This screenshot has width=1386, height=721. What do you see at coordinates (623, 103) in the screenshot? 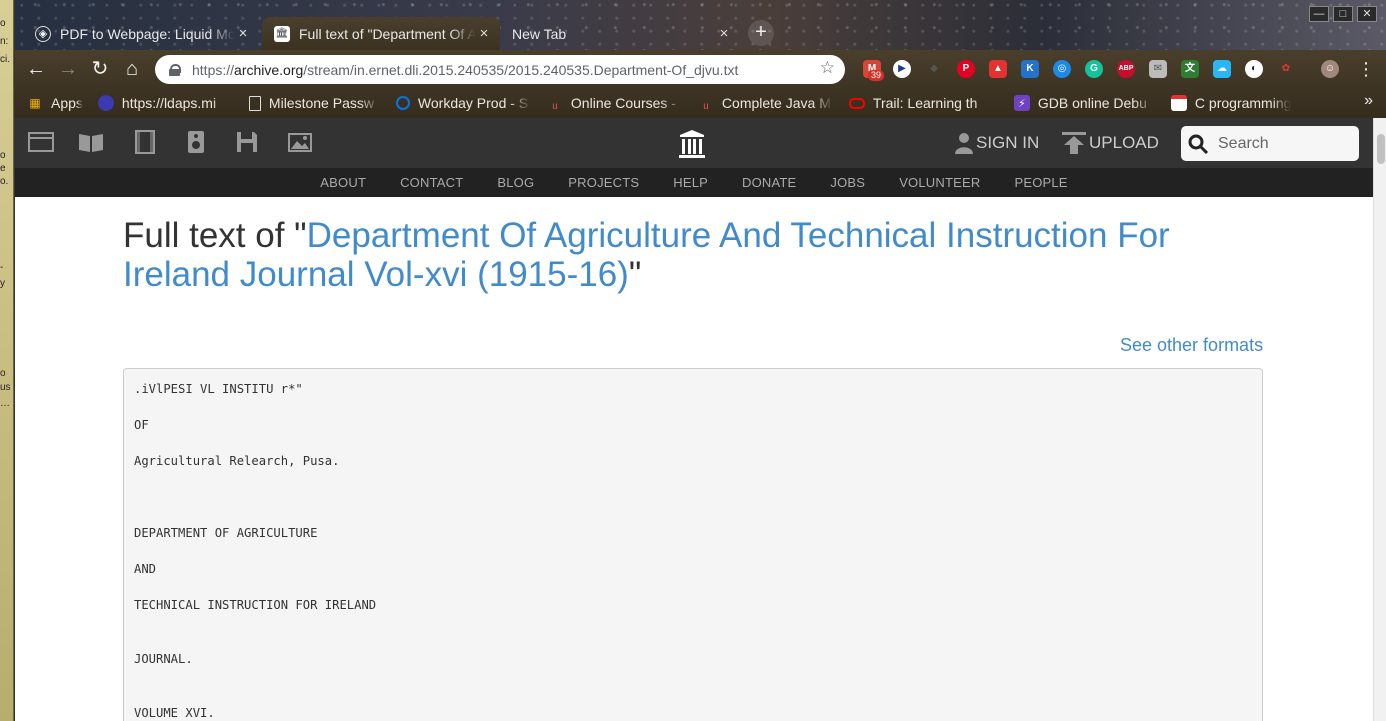
I see `bookmark-label: Online Courses -` at bounding box center [623, 103].